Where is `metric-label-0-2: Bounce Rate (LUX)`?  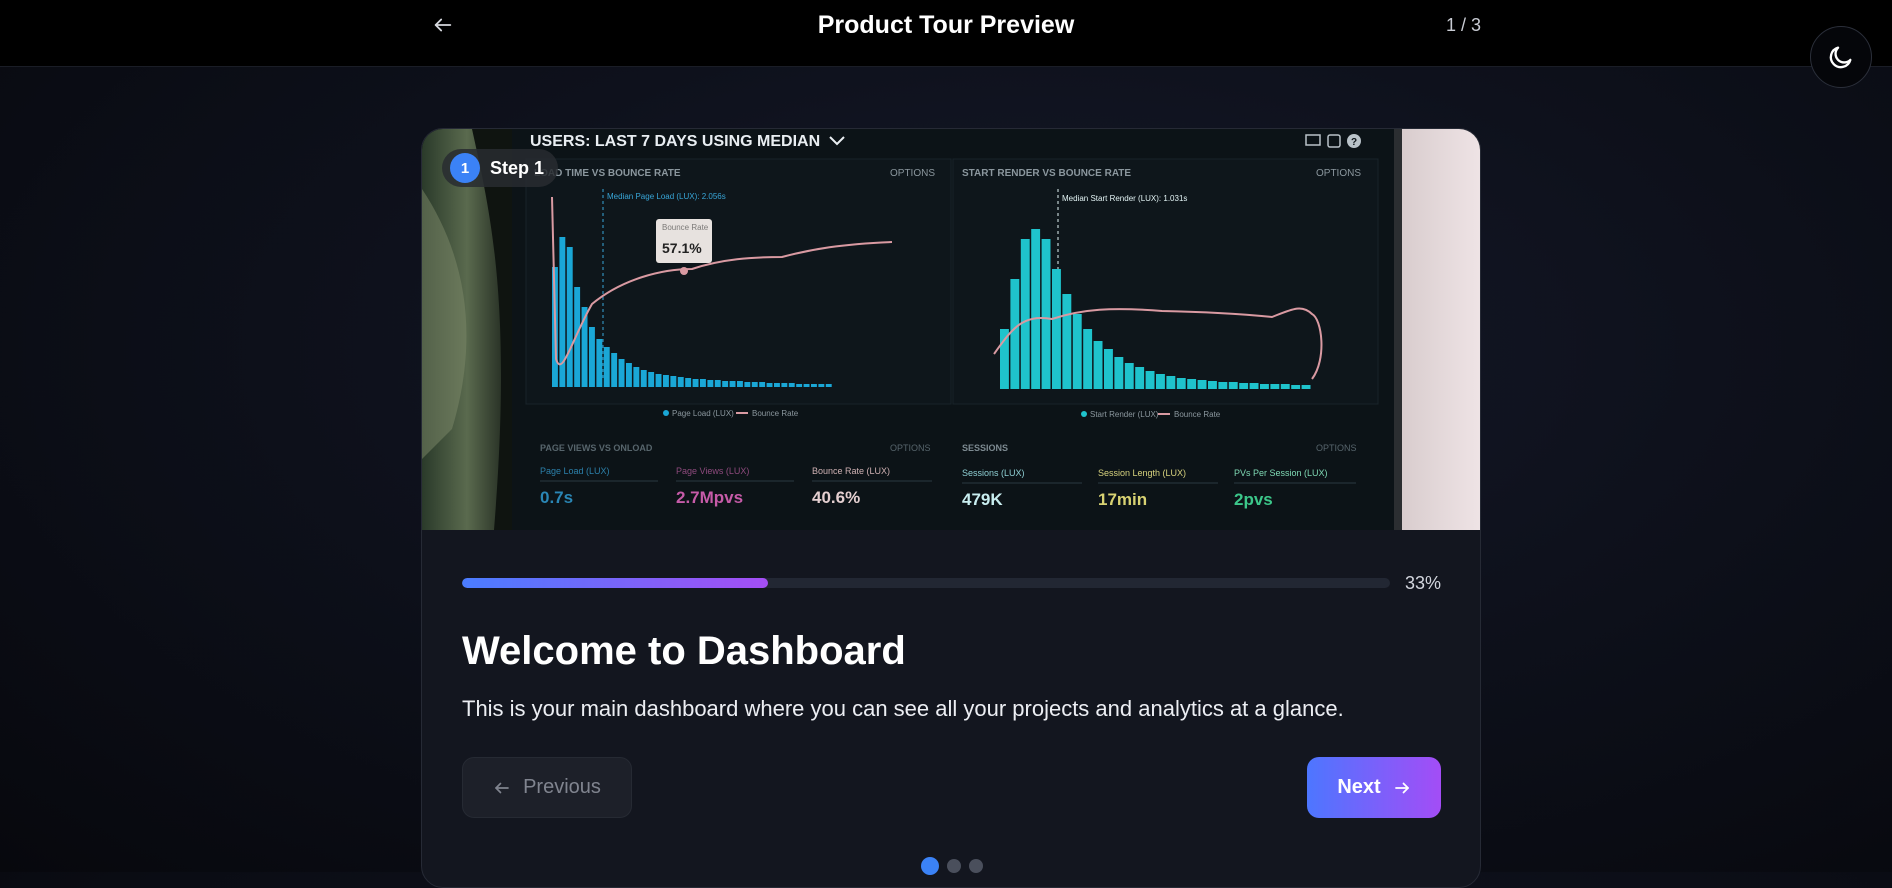 metric-label-0-2: Bounce Rate (LUX) is located at coordinates (851, 471).